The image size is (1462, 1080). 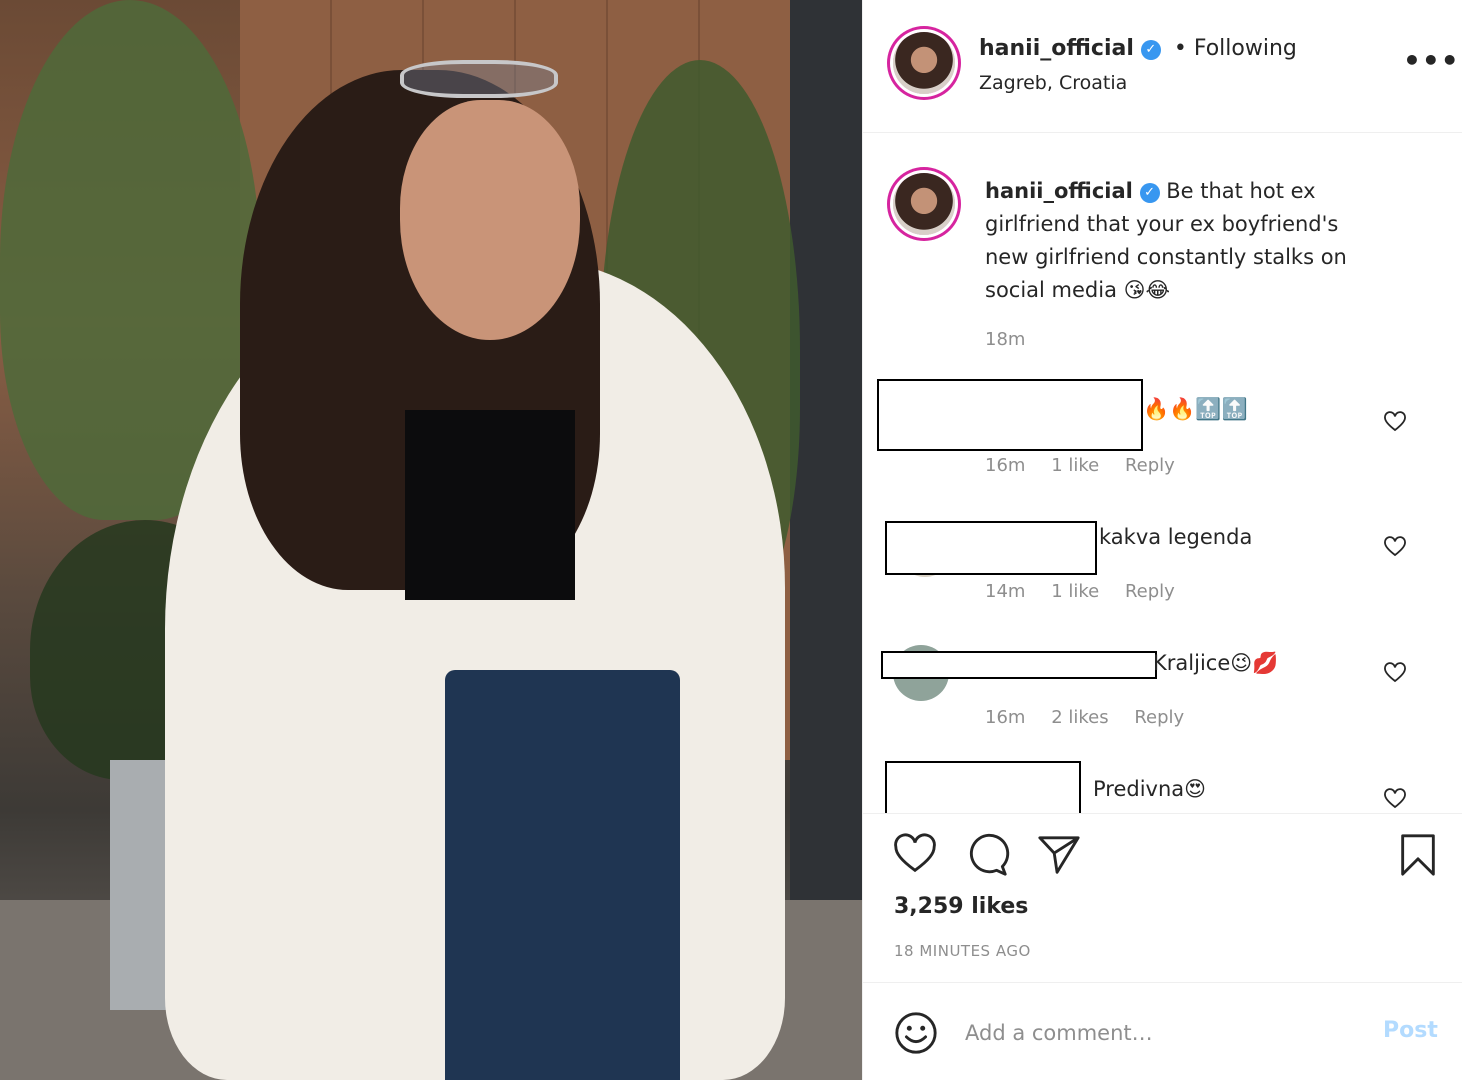 What do you see at coordinates (1165, 1033) in the screenshot?
I see `comment-input` at bounding box center [1165, 1033].